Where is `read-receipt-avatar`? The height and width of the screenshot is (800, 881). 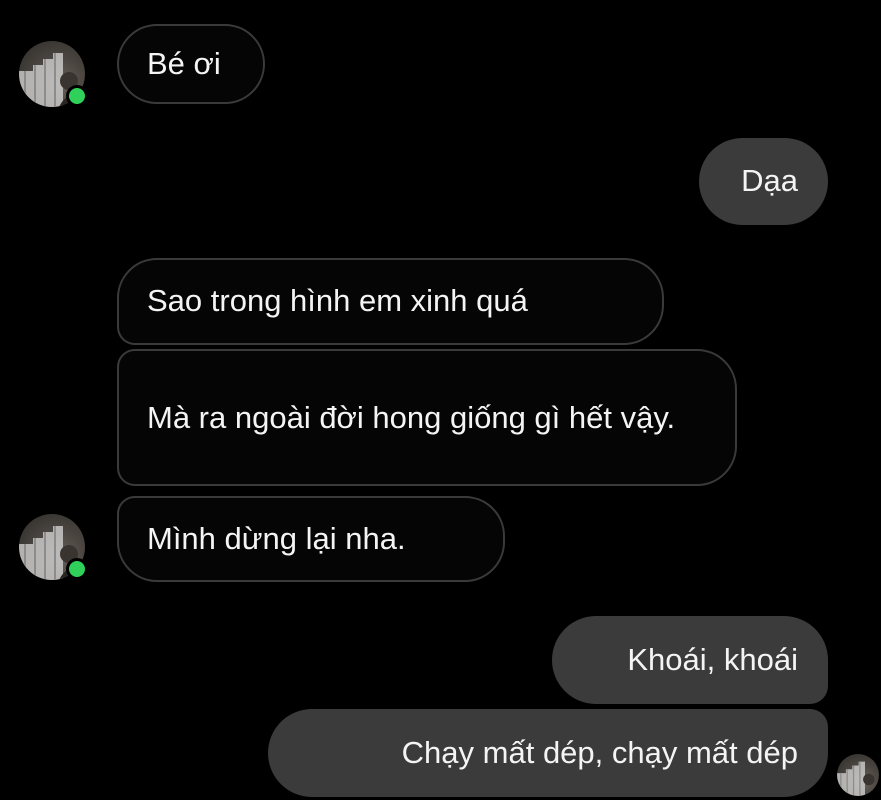
read-receipt-avatar is located at coordinates (858, 775).